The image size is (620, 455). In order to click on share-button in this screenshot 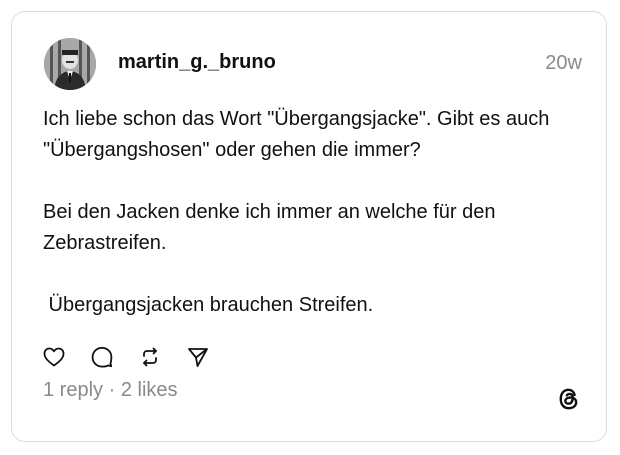, I will do `click(198, 357)`.